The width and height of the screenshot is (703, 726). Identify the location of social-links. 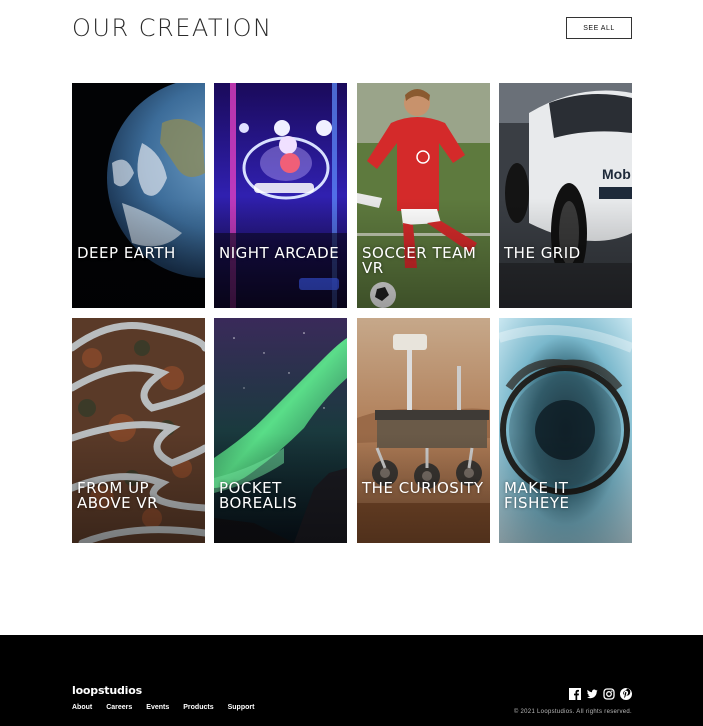
(600, 692).